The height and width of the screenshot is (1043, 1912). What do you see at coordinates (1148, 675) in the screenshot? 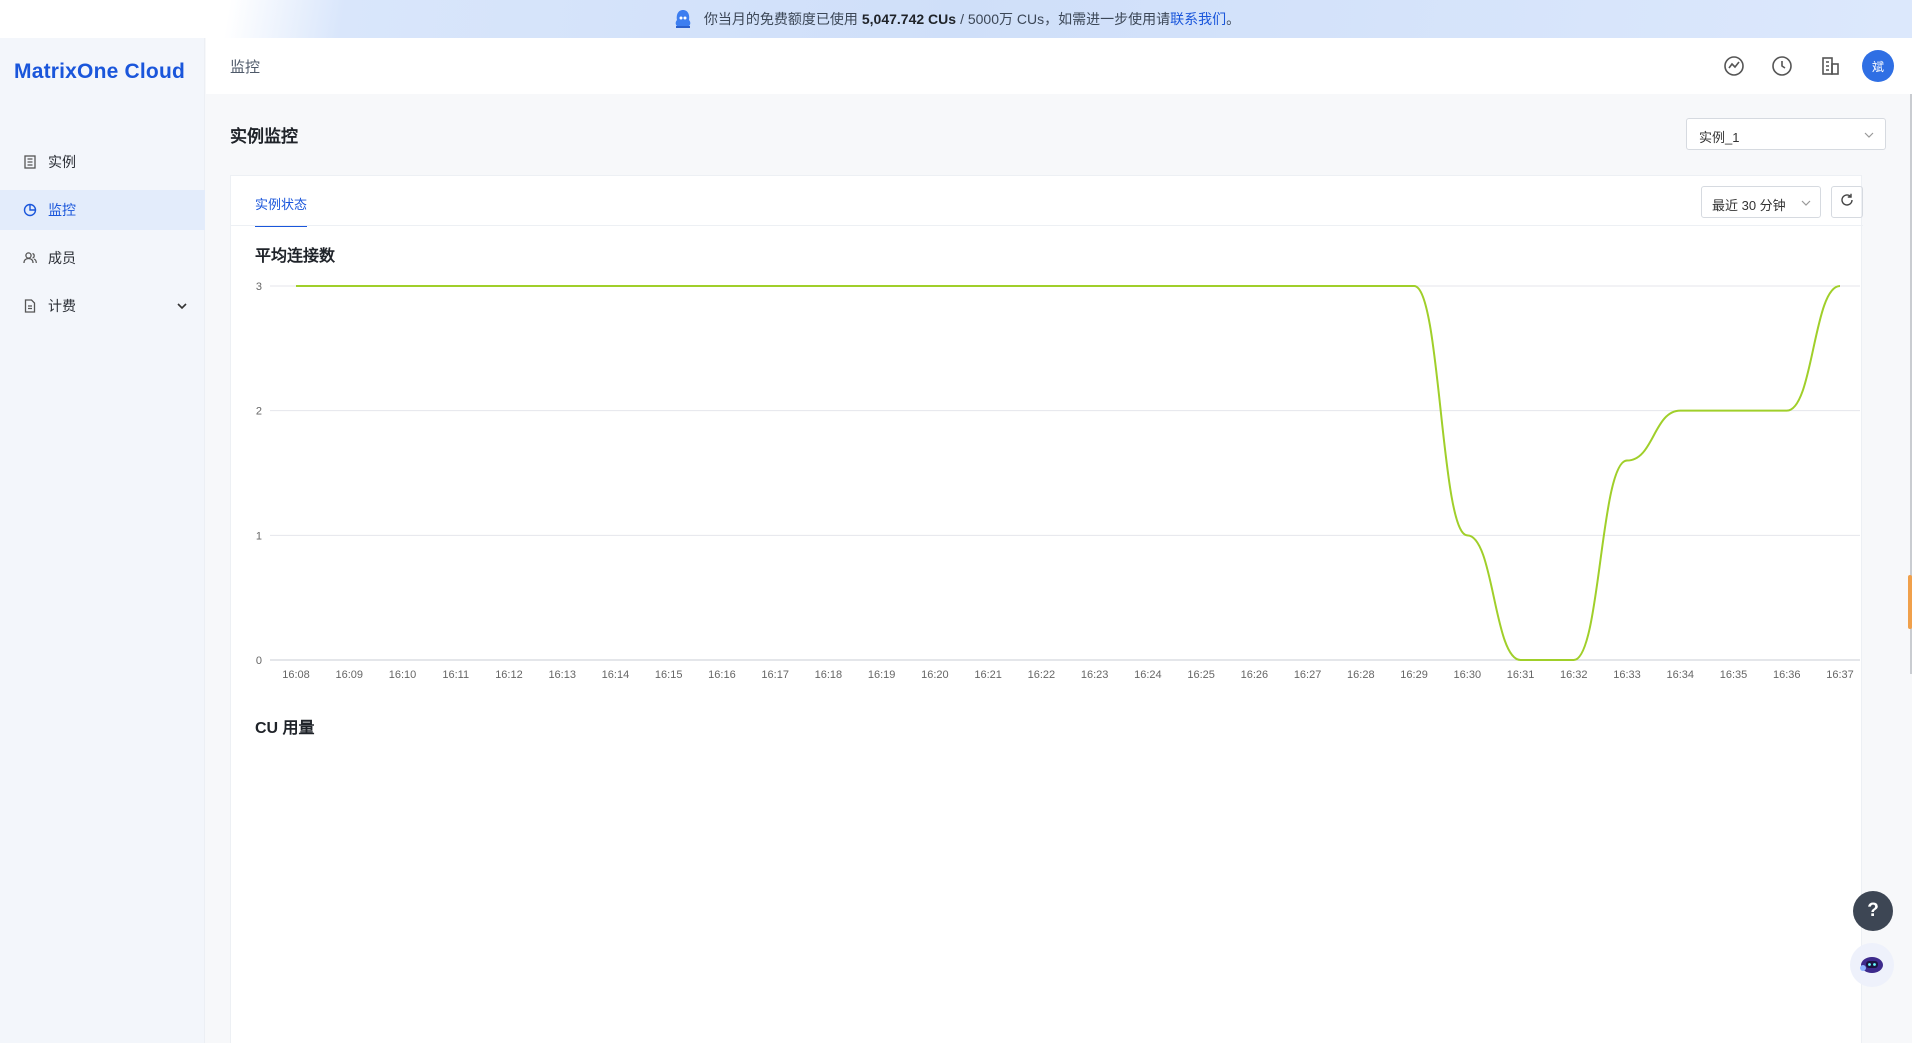
I see `x-tick-label: 16:24` at bounding box center [1148, 675].